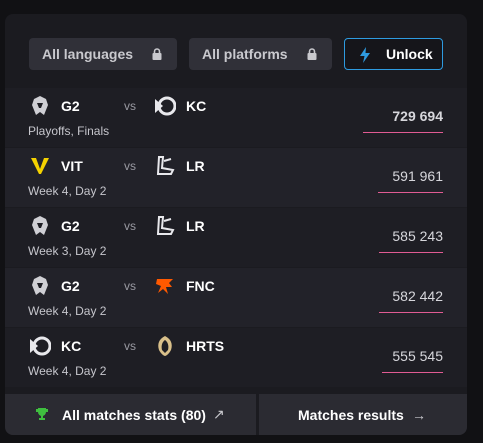  Describe the element at coordinates (184, 286) in the screenshot. I see `team2: FNC` at that location.